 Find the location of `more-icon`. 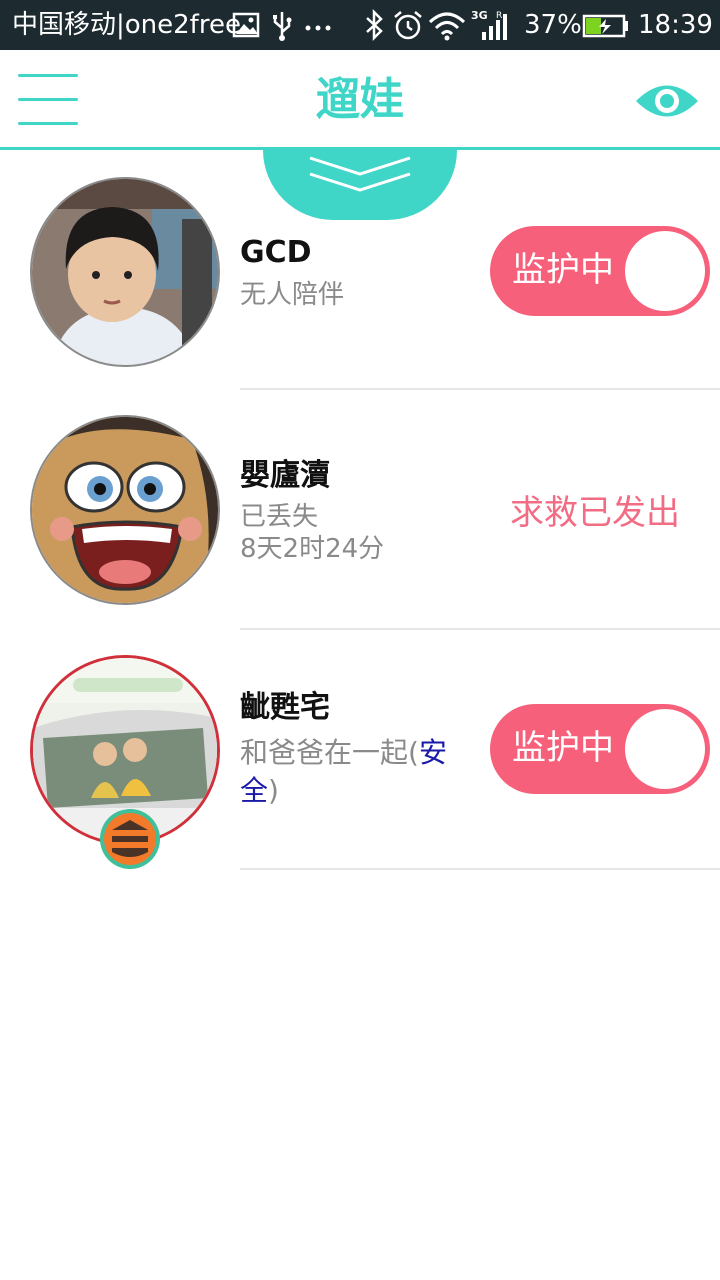

more-icon is located at coordinates (318, 28).